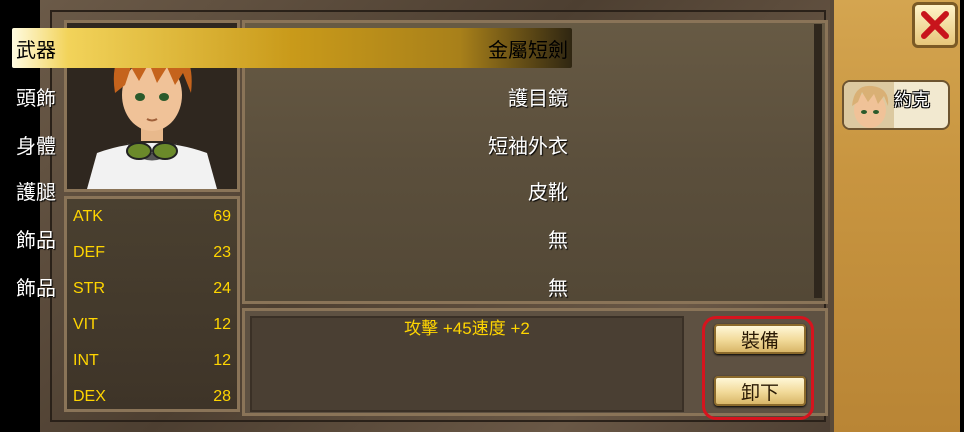  Describe the element at coordinates (36, 191) in the screenshot. I see `slot-label: 護腿` at that location.